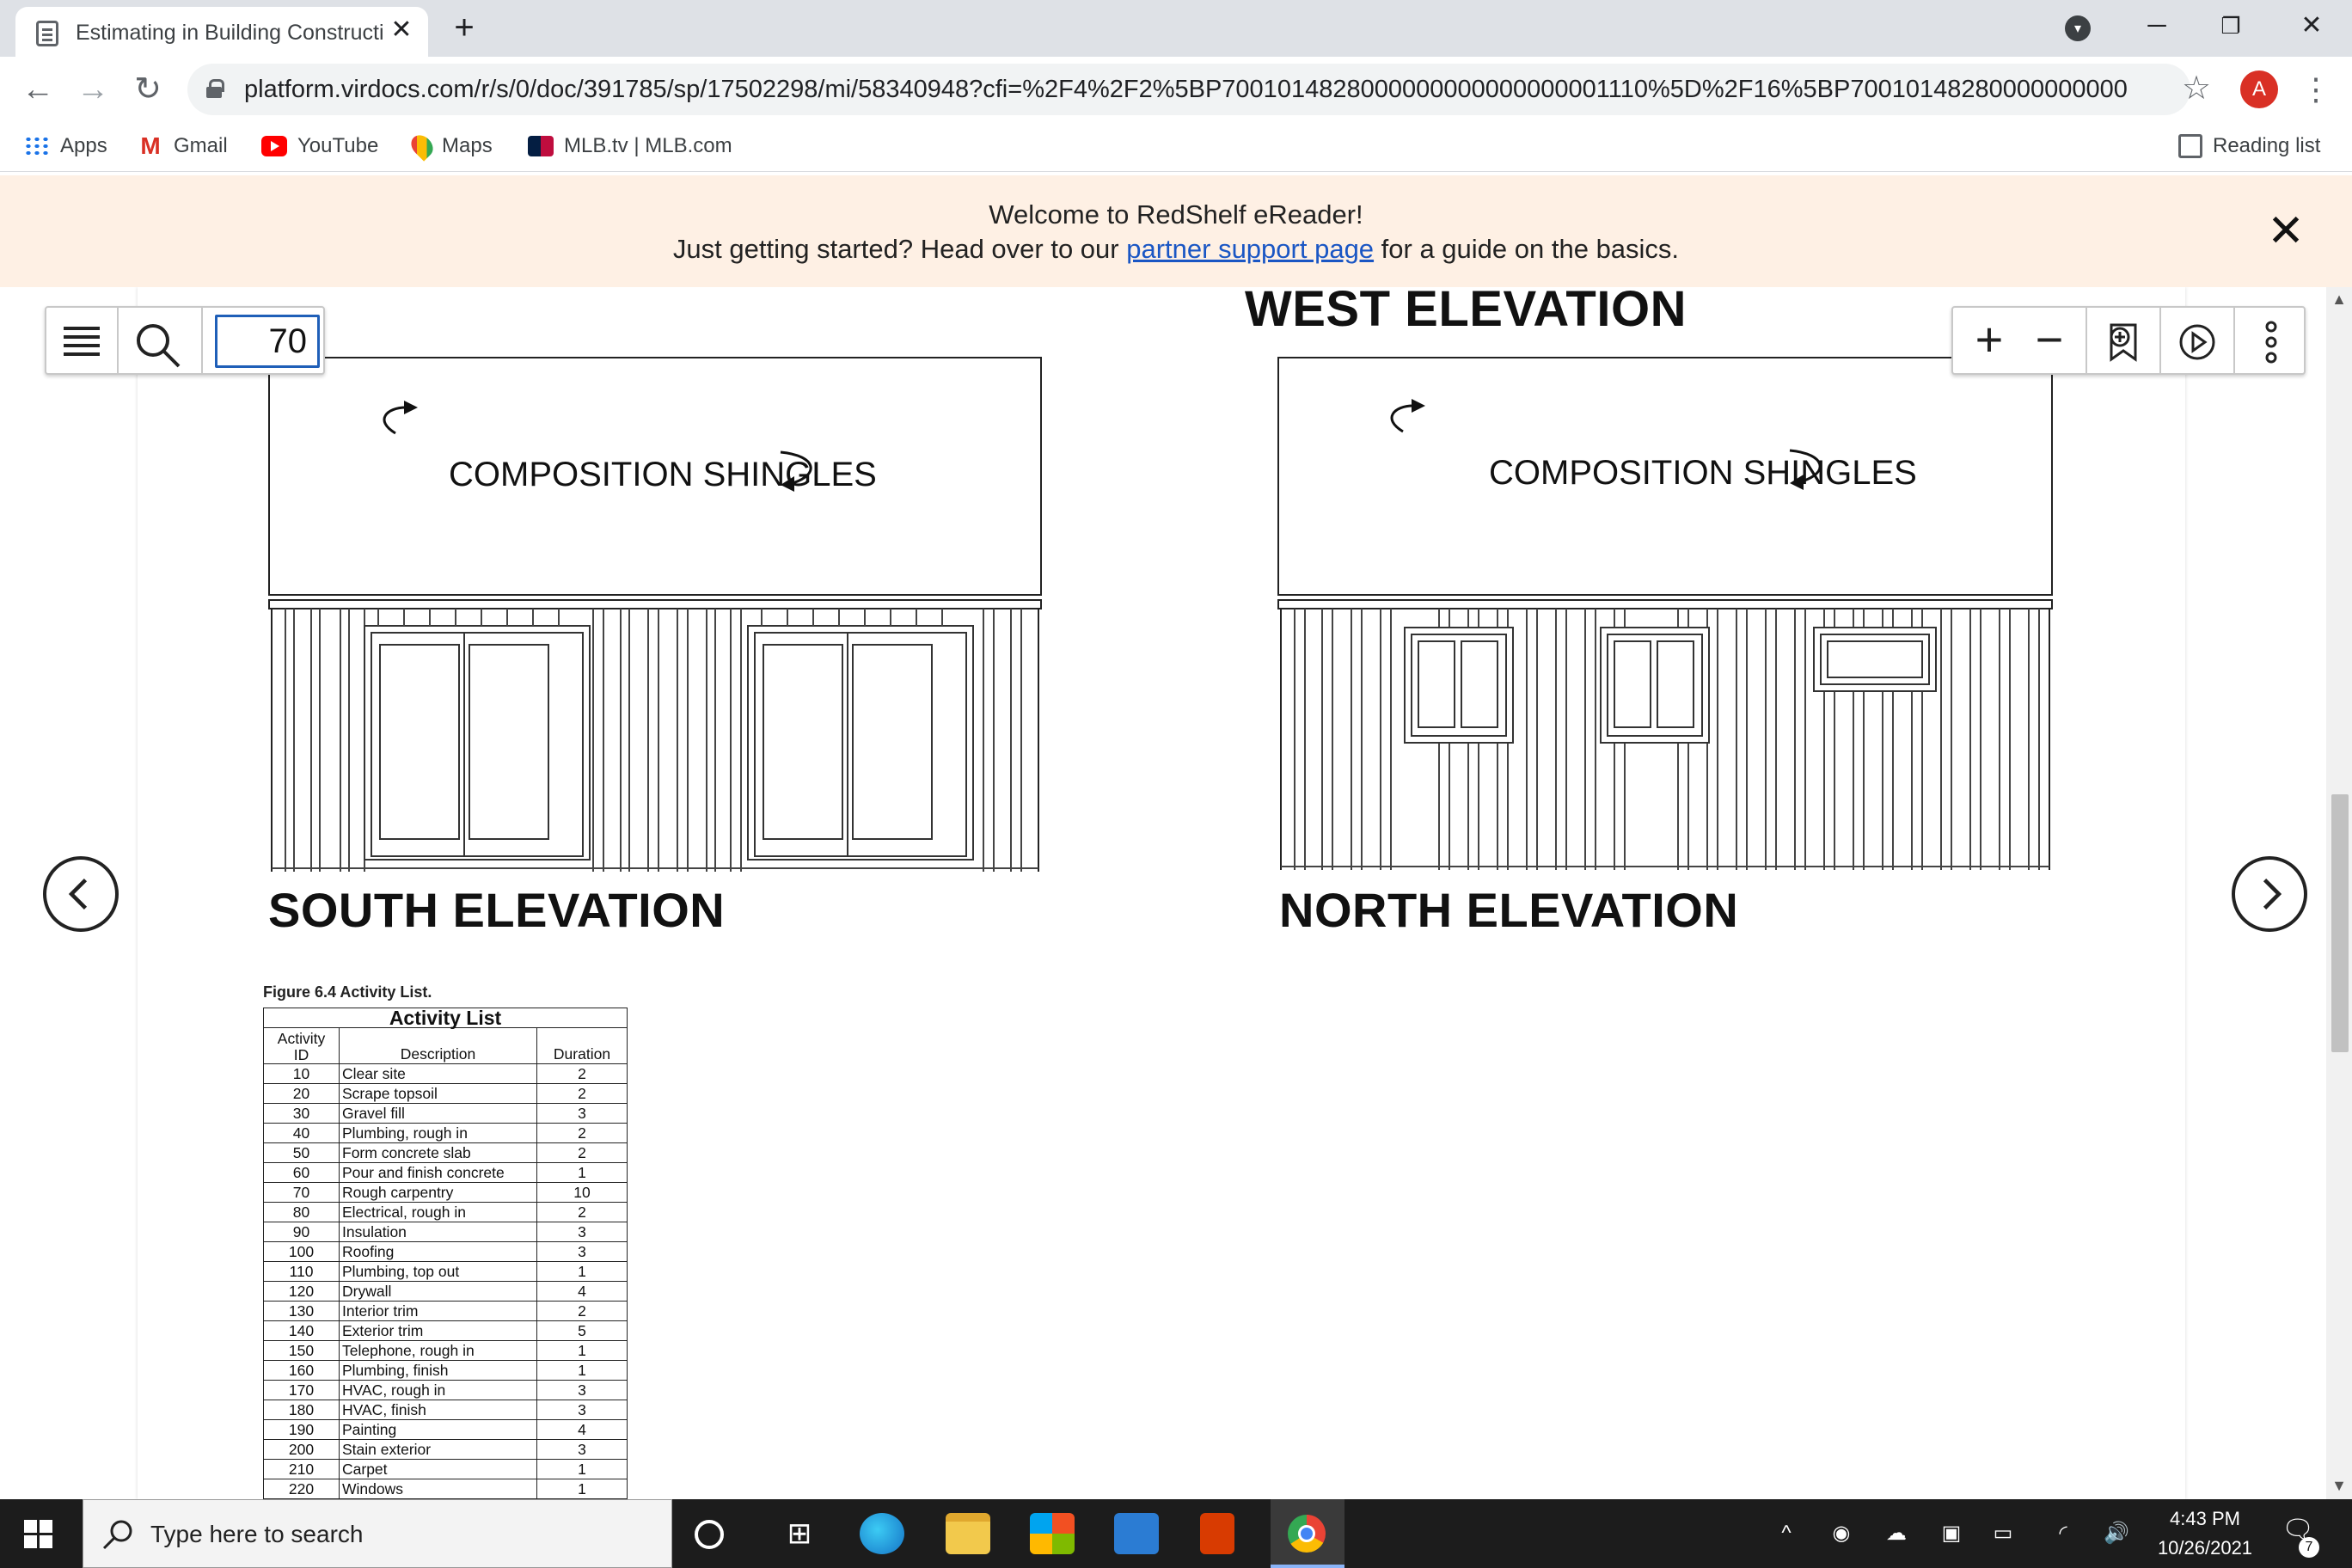  What do you see at coordinates (301, 1469) in the screenshot?
I see `activity-id-cell: 210` at bounding box center [301, 1469].